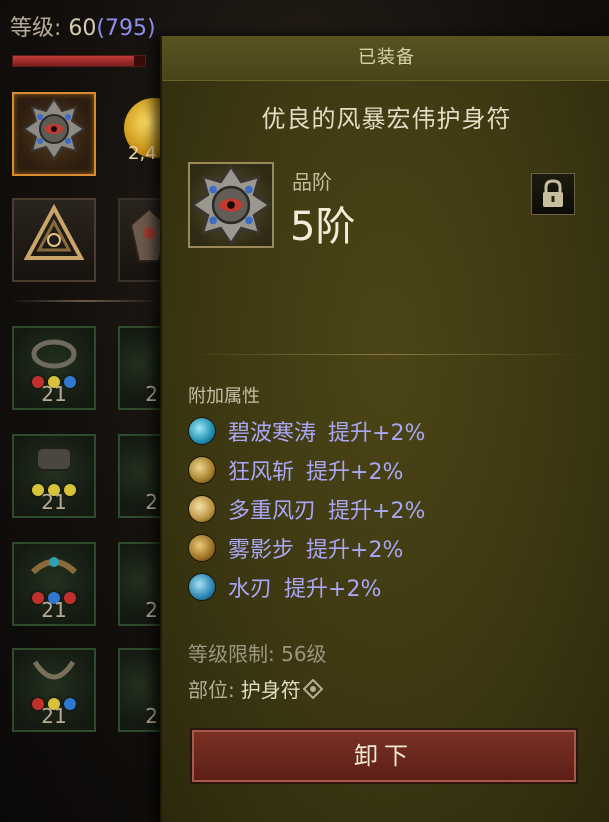 The image size is (609, 822). What do you see at coordinates (272, 511) in the screenshot?
I see `affix-skill: 多重风刃` at bounding box center [272, 511].